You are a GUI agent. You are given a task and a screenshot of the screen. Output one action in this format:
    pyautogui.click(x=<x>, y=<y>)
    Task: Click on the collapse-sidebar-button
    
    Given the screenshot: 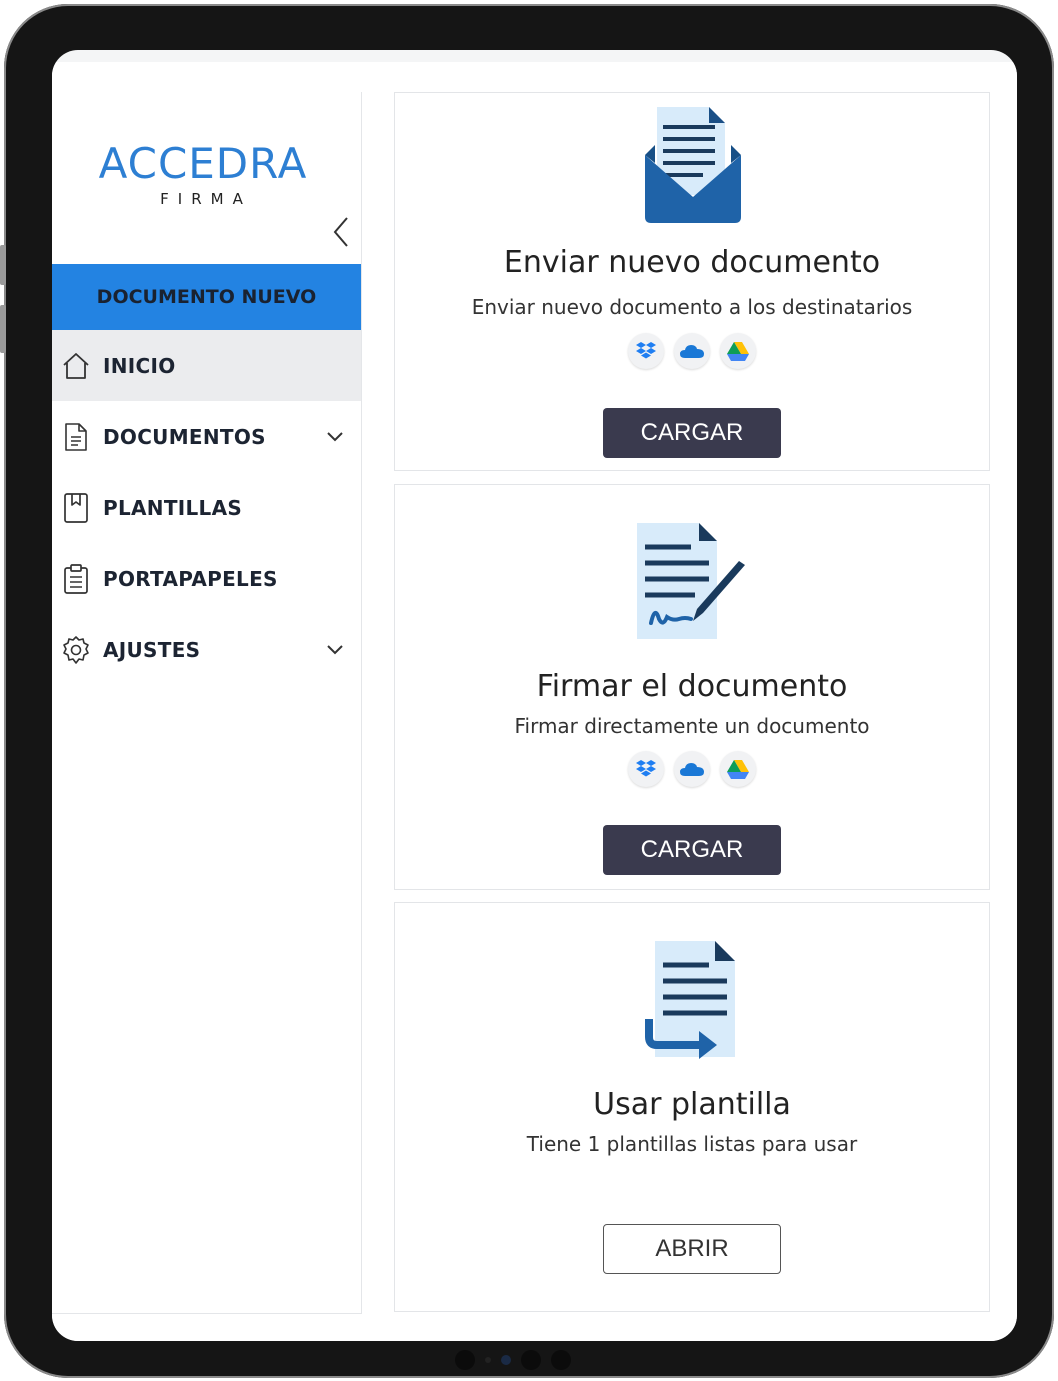 What is the action you would take?
    pyautogui.click(x=341, y=232)
    